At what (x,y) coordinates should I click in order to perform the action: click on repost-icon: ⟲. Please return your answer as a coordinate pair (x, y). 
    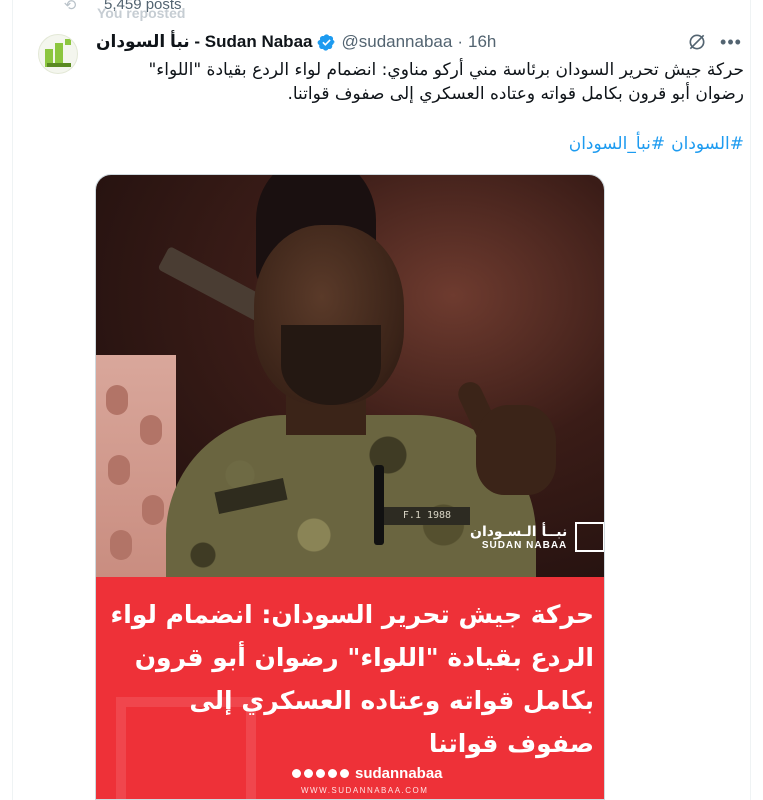
    Looking at the image, I should click on (70, 7).